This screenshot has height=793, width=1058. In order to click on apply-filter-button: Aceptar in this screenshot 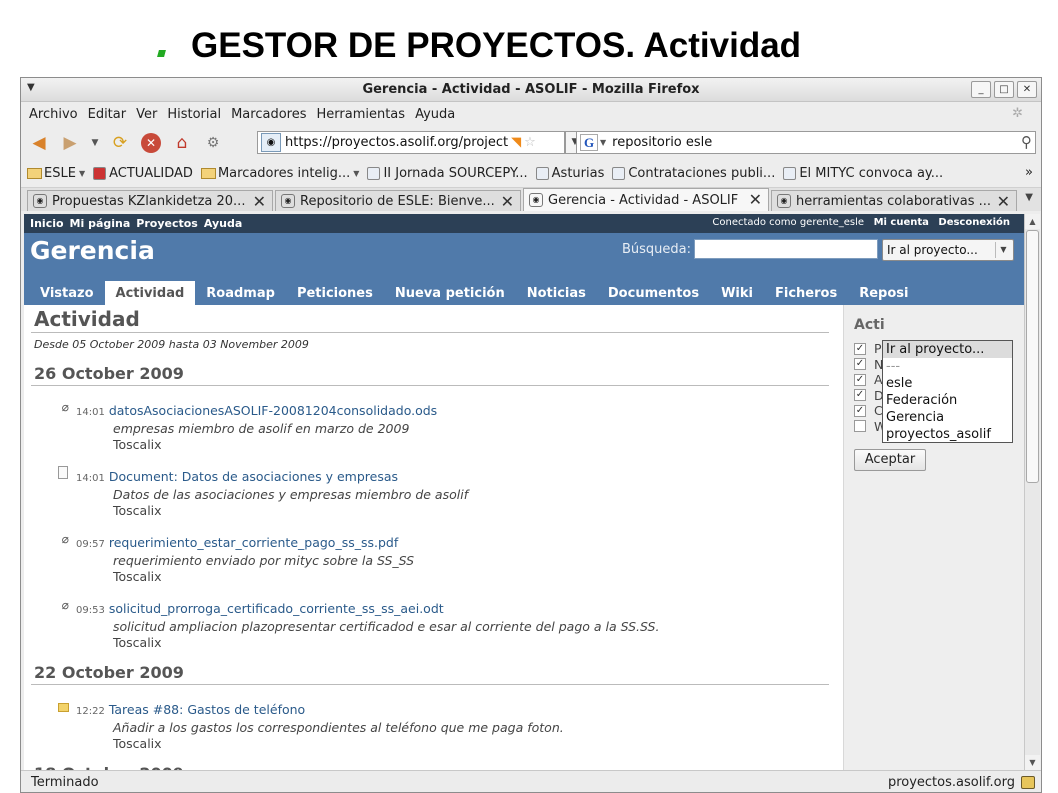, I will do `click(890, 460)`.